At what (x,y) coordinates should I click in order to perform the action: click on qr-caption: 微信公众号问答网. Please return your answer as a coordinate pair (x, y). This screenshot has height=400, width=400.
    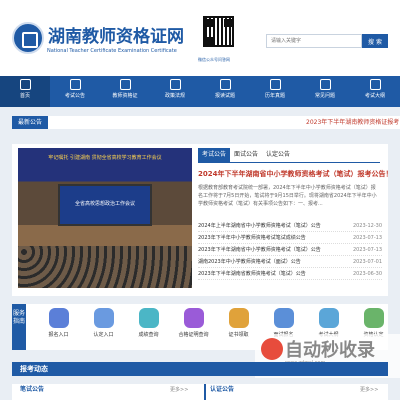
    Looking at the image, I should click on (214, 59).